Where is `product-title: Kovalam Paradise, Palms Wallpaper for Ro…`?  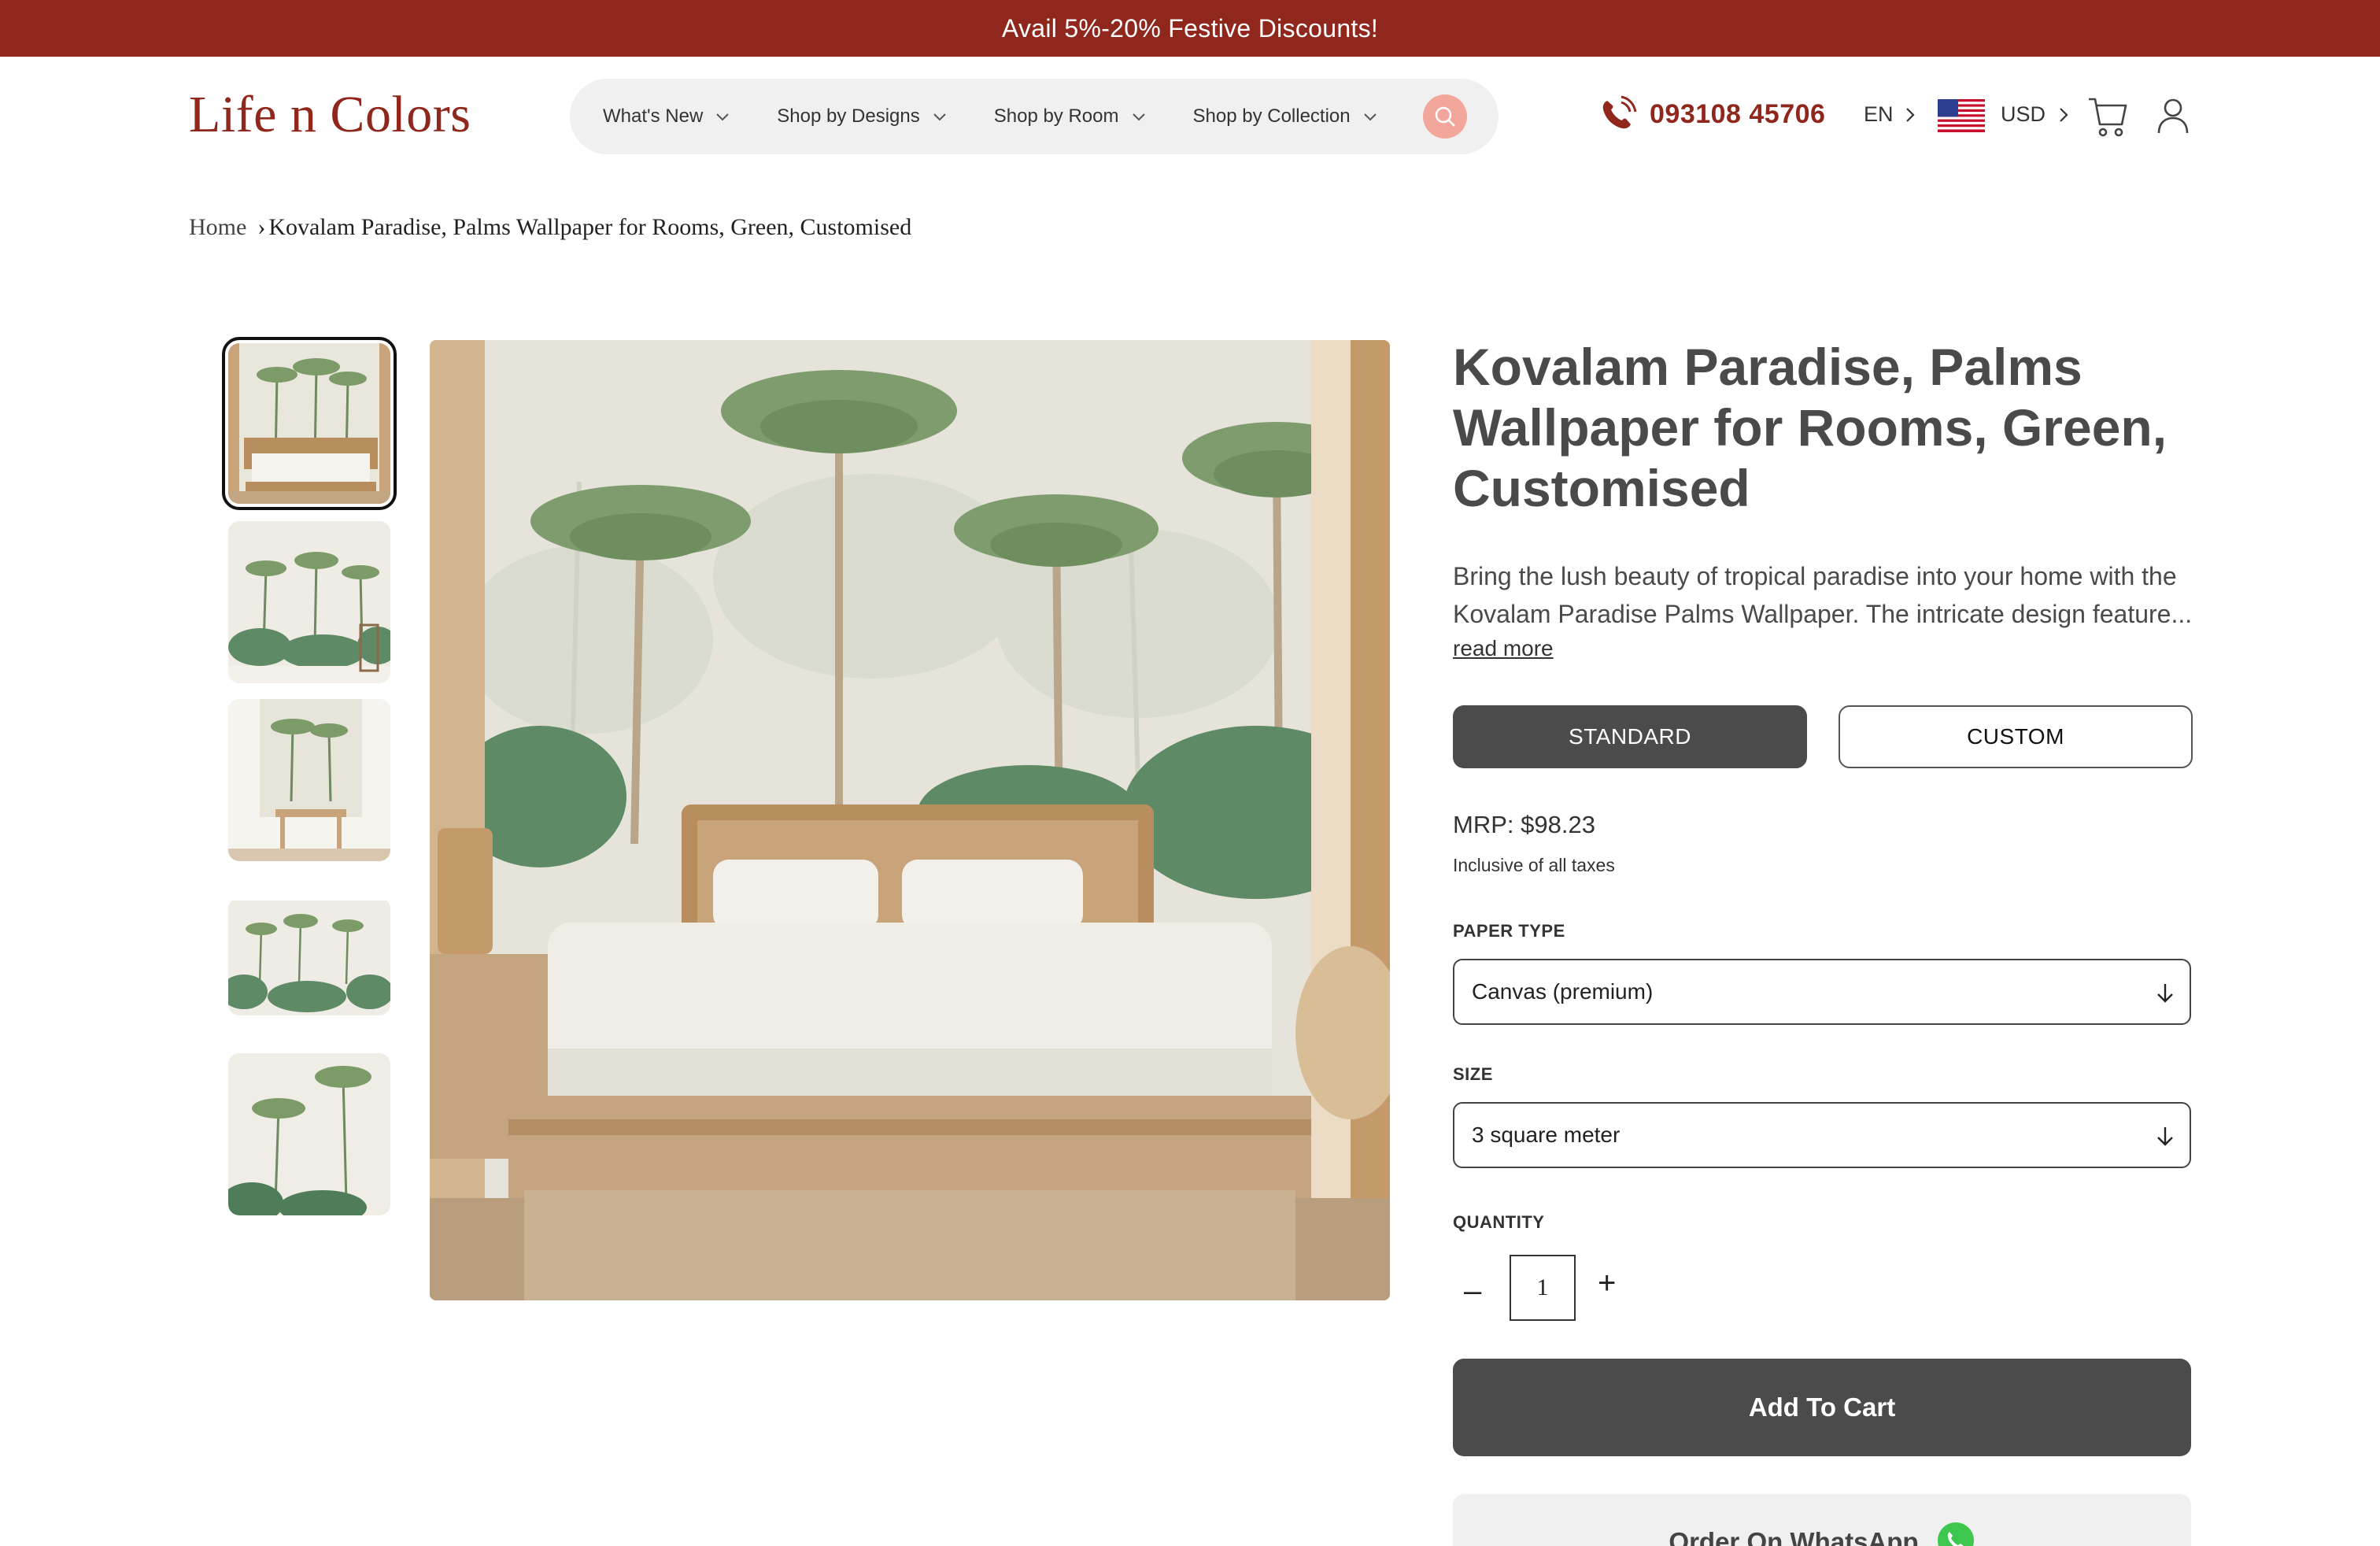
product-title: Kovalam Paradise, Palms Wallpaper for Ro… is located at coordinates (1811, 428).